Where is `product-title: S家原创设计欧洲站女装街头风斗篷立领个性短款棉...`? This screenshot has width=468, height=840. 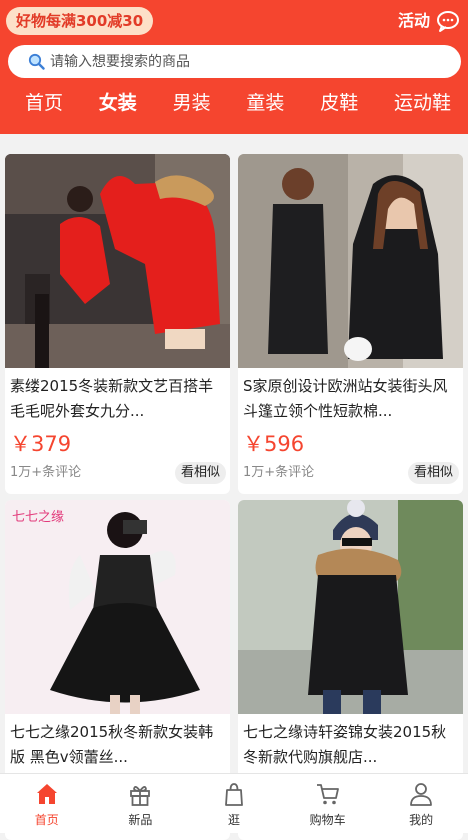
product-title: S家原创设计欧洲站女装街头风斗篷立领个性短款棉... is located at coordinates (351, 399).